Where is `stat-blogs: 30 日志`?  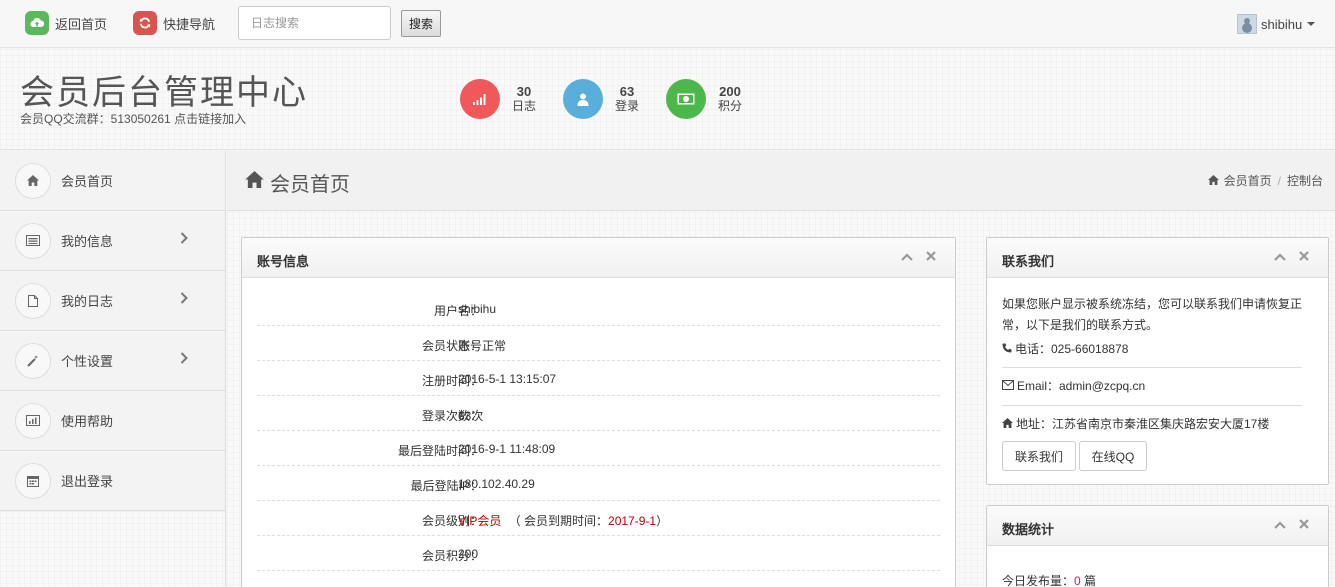 stat-blogs: 30 日志 is located at coordinates (498, 99).